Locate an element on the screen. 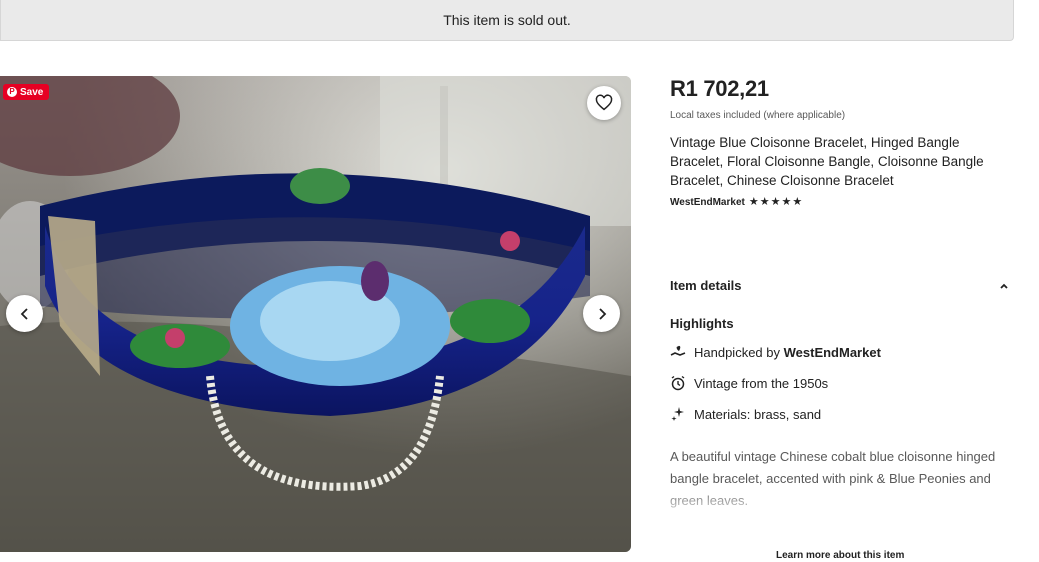  shop-rating-row: WestEndMarket ★ ★ ★ ★ ★ is located at coordinates (736, 202).